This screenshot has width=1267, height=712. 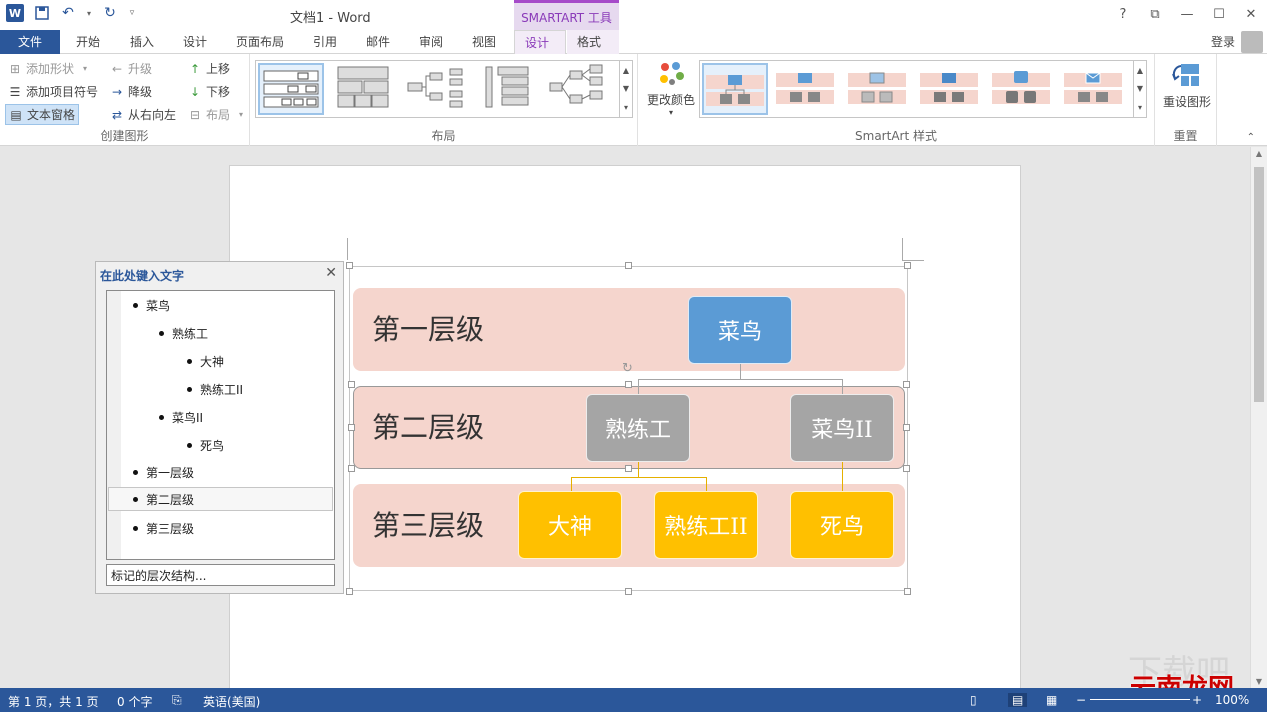 I want to click on demote-button: → 降级, so click(x=131, y=91).